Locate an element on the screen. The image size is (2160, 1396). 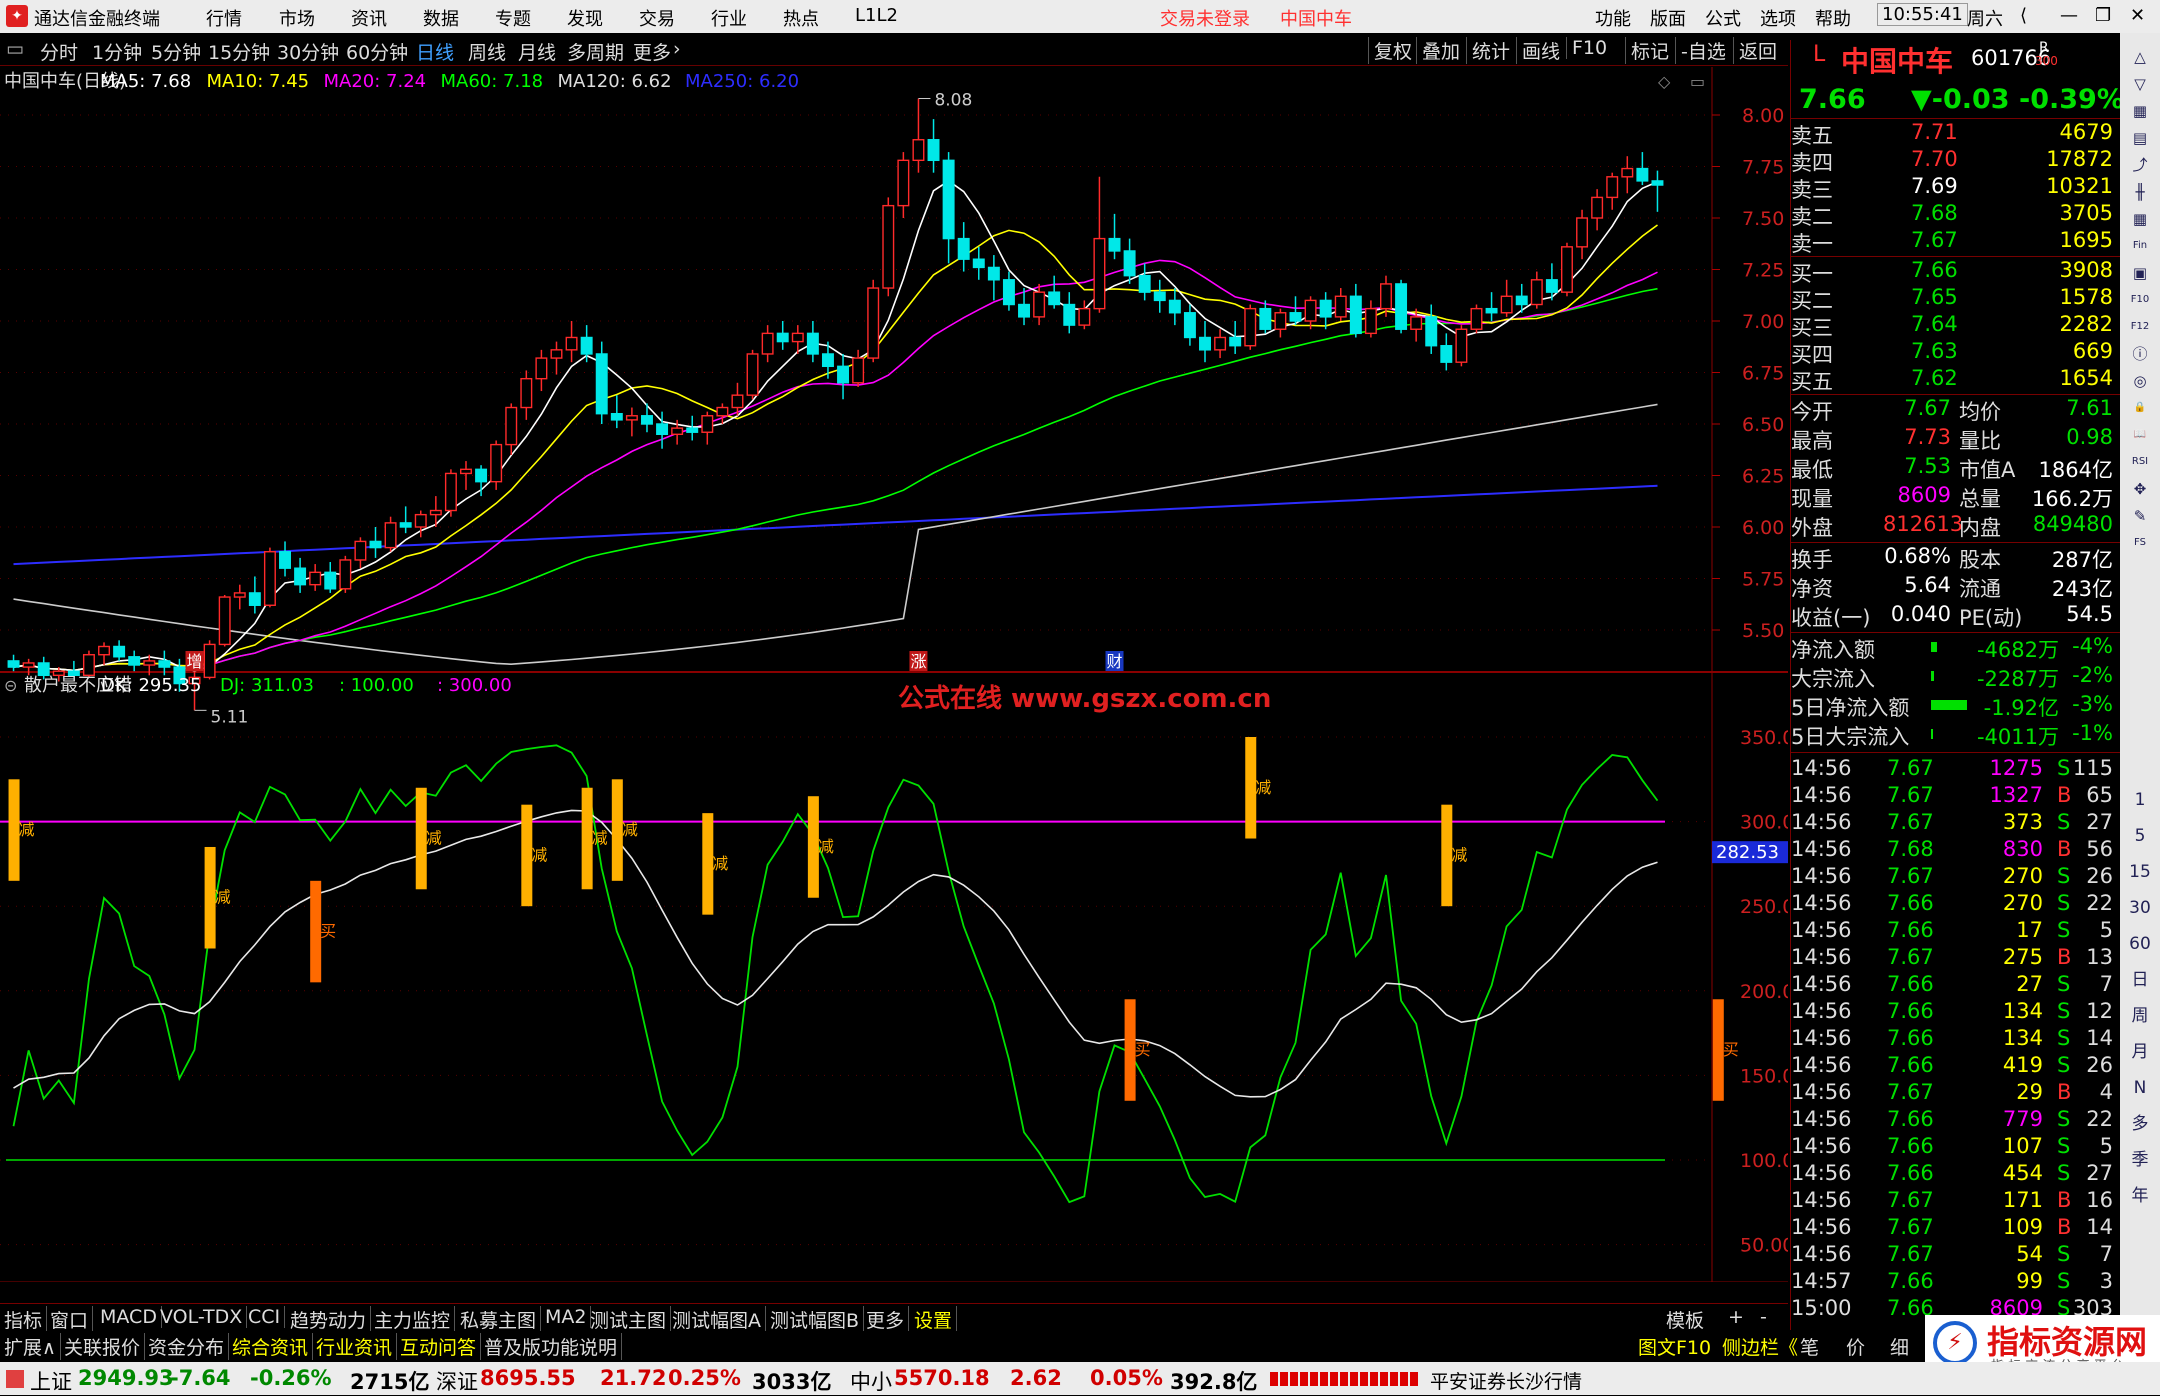
index-name: 中小 is located at coordinates (871, 1381).